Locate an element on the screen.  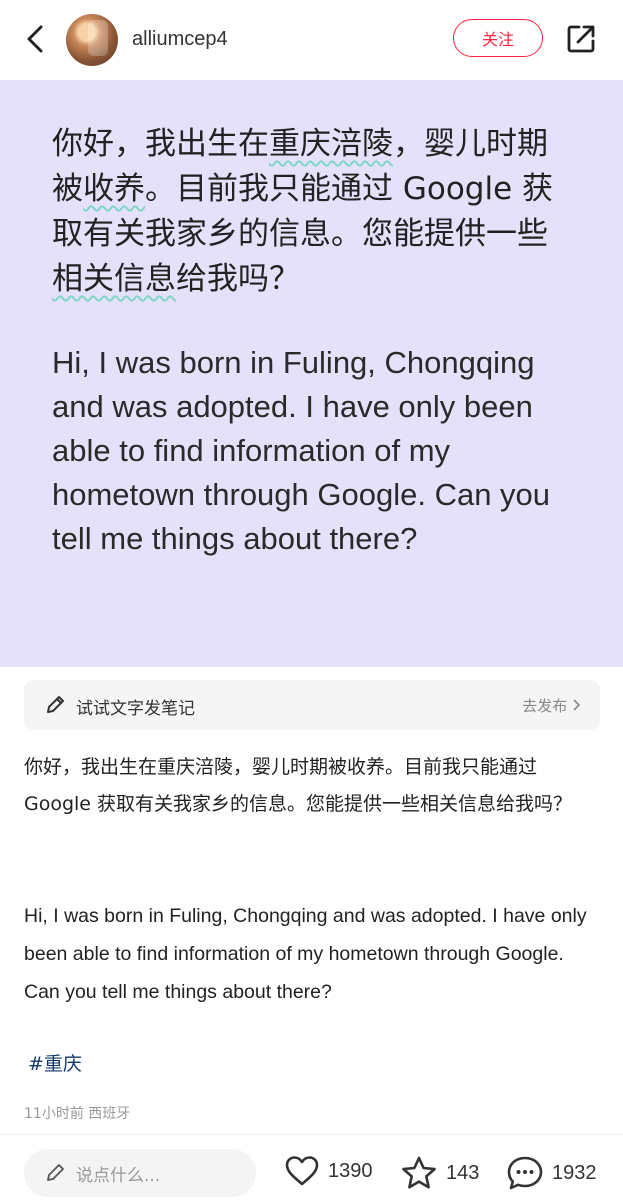
back-chevron-icon is located at coordinates (35, 39).